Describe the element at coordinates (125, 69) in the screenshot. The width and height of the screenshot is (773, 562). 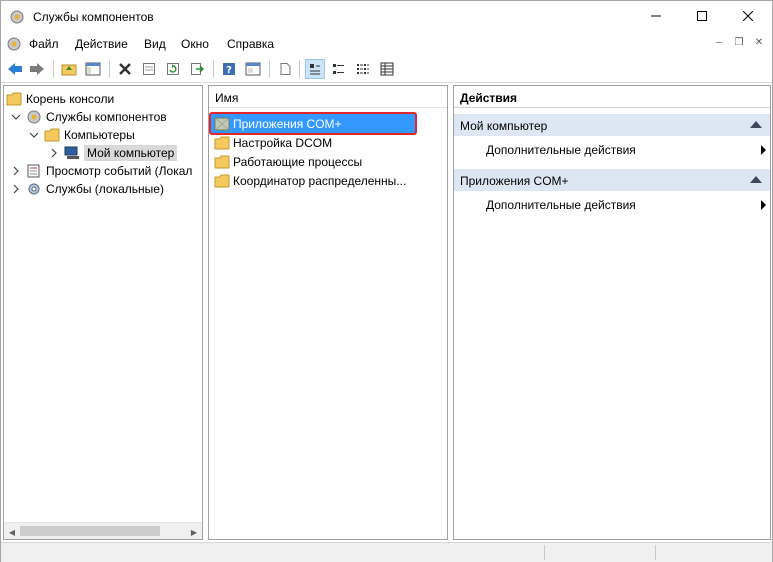
I see `delete-icon` at that location.